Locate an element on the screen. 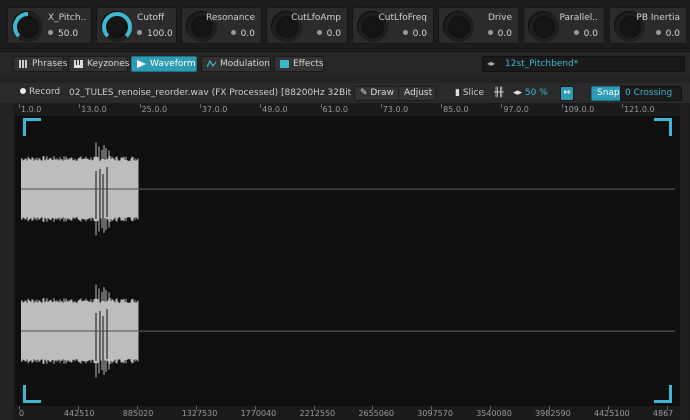 Image resolution: width=690 pixels, height=420 pixels. knob-cell: X_Pitch.. 50.0 is located at coordinates (49, 25).